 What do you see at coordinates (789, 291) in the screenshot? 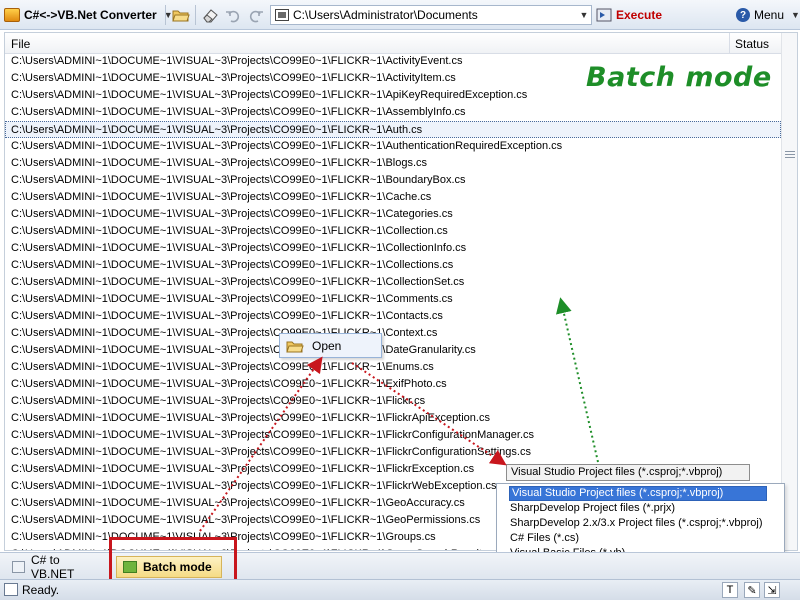
I see `vertical-scrollbar` at bounding box center [789, 291].